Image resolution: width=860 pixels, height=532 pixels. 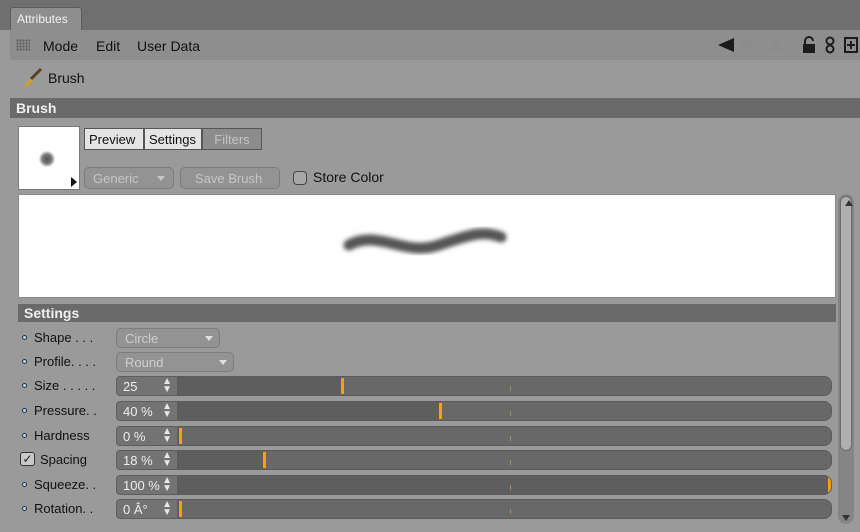 I want to click on shape-value: Circle, so click(x=142, y=338).